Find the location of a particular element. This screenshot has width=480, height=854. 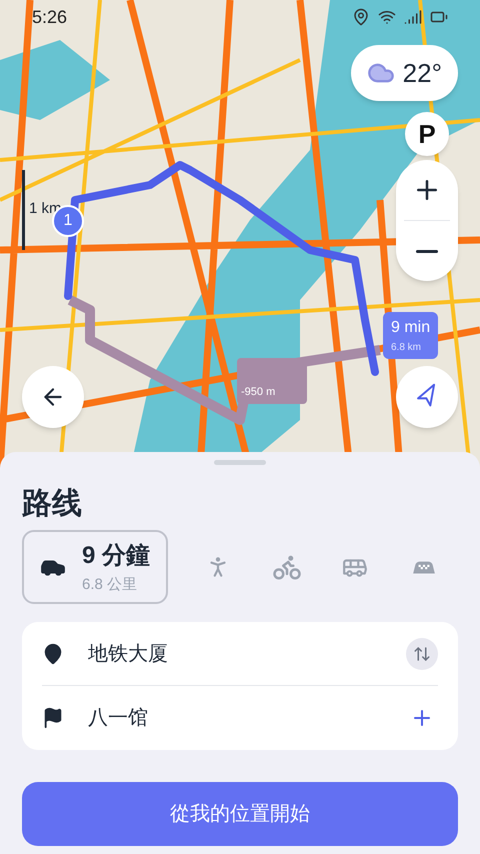

minus-icon is located at coordinates (427, 251).